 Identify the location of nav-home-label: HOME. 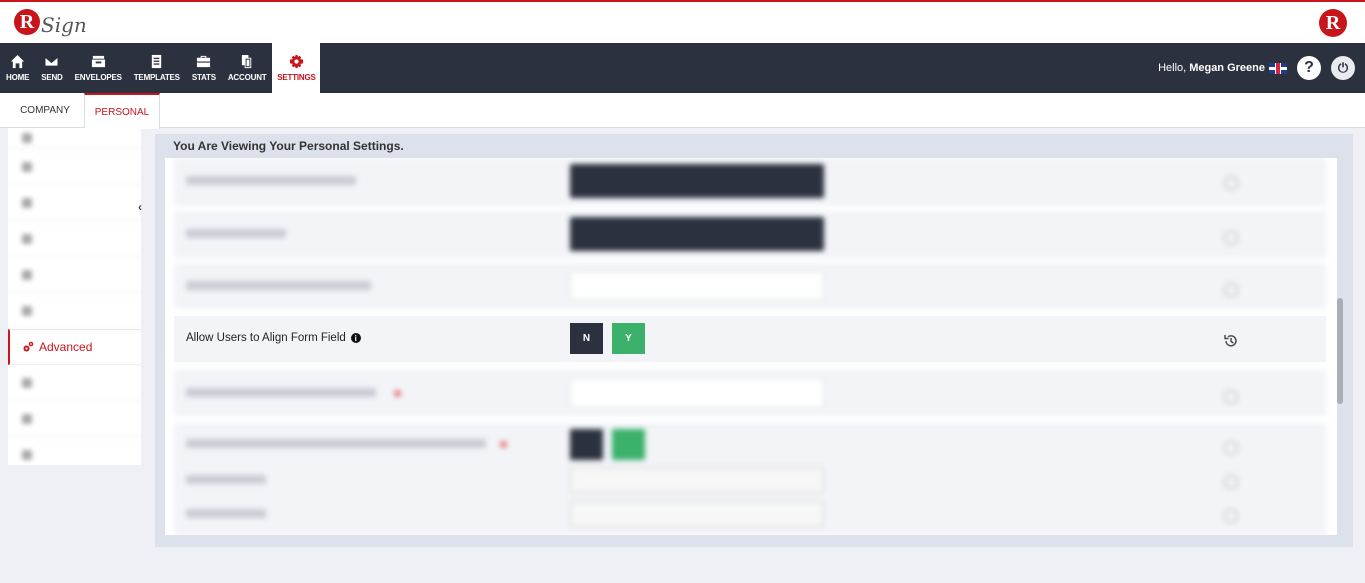
(18, 77).